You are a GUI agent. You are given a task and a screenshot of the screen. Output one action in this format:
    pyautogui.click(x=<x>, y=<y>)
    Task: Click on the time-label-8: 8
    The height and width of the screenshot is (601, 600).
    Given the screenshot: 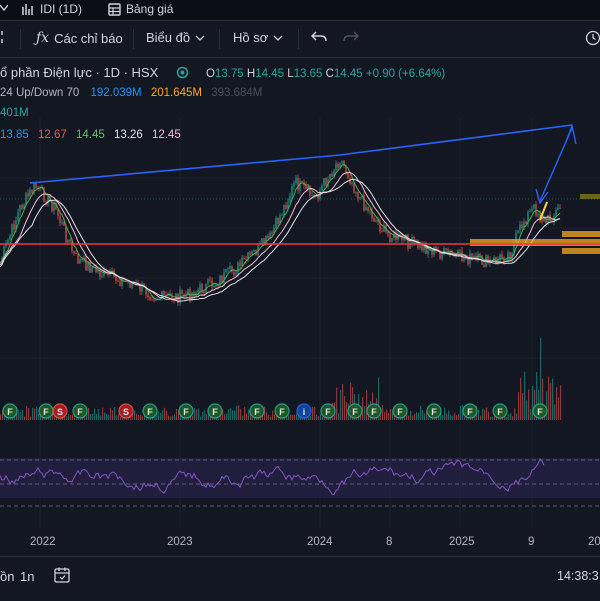 What is the action you would take?
    pyautogui.click(x=389, y=542)
    